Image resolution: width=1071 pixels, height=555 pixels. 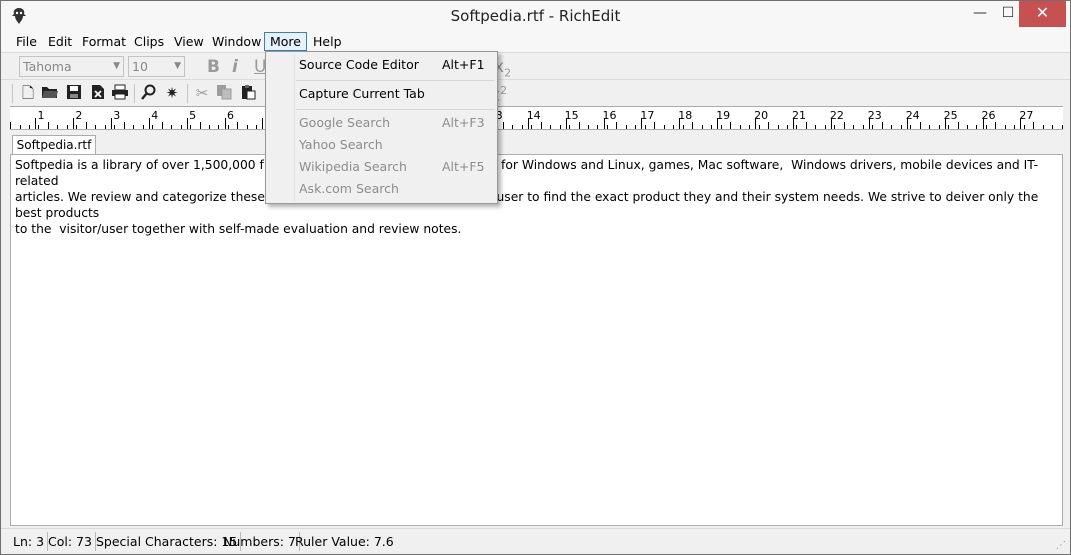 What do you see at coordinates (104, 41) in the screenshot?
I see `menu-format: Format` at bounding box center [104, 41].